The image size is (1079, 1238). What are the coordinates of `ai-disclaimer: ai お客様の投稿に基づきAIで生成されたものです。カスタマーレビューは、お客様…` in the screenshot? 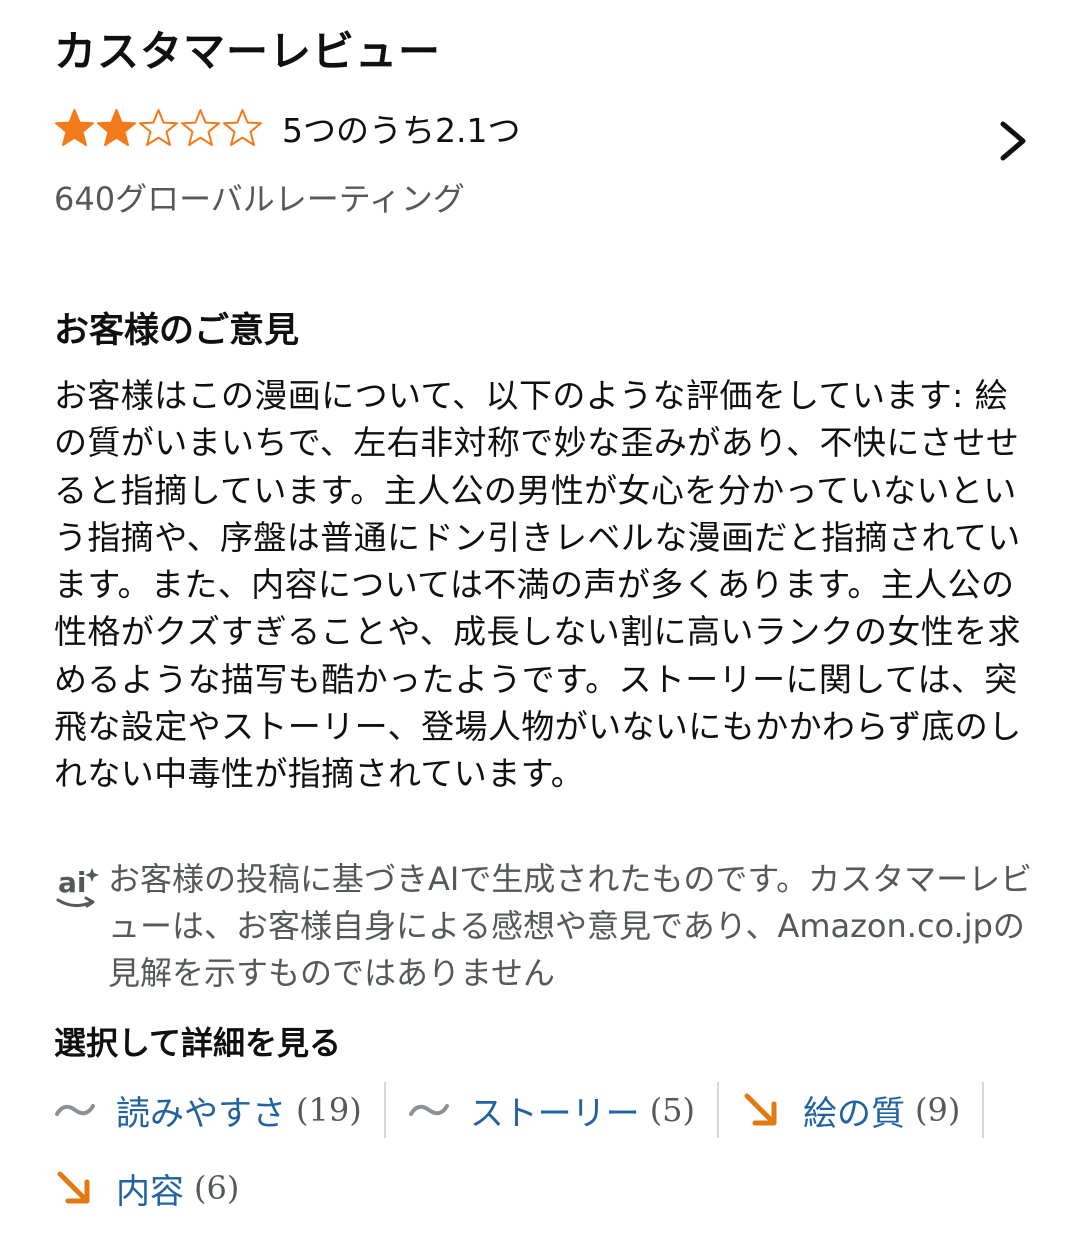 It's located at (549, 926).